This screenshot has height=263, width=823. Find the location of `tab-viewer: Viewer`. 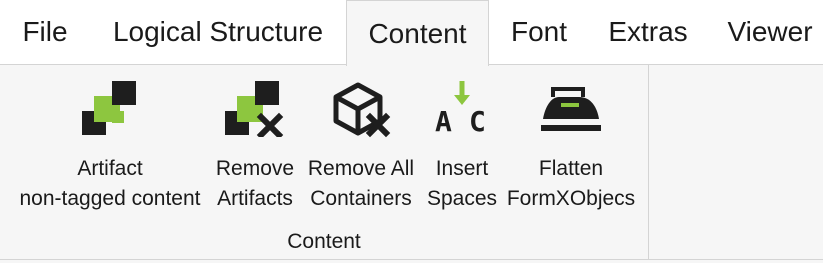

tab-viewer: Viewer is located at coordinates (769, 32).